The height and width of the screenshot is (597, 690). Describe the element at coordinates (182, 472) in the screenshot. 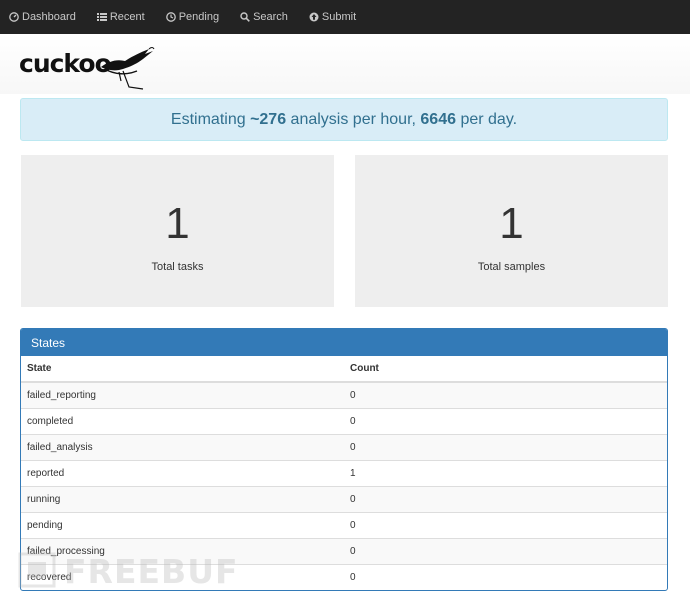

I see `state-cell: reported` at that location.